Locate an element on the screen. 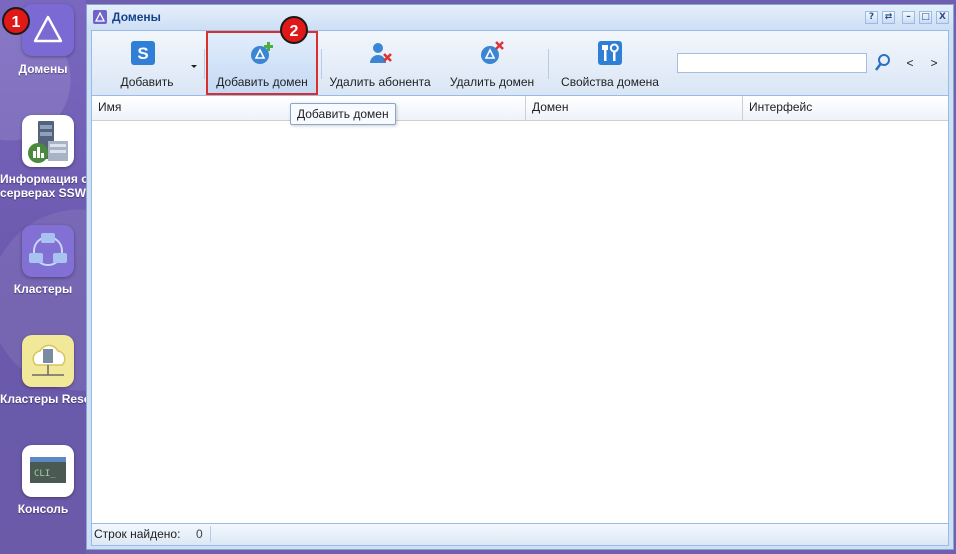  search-input is located at coordinates (772, 63).